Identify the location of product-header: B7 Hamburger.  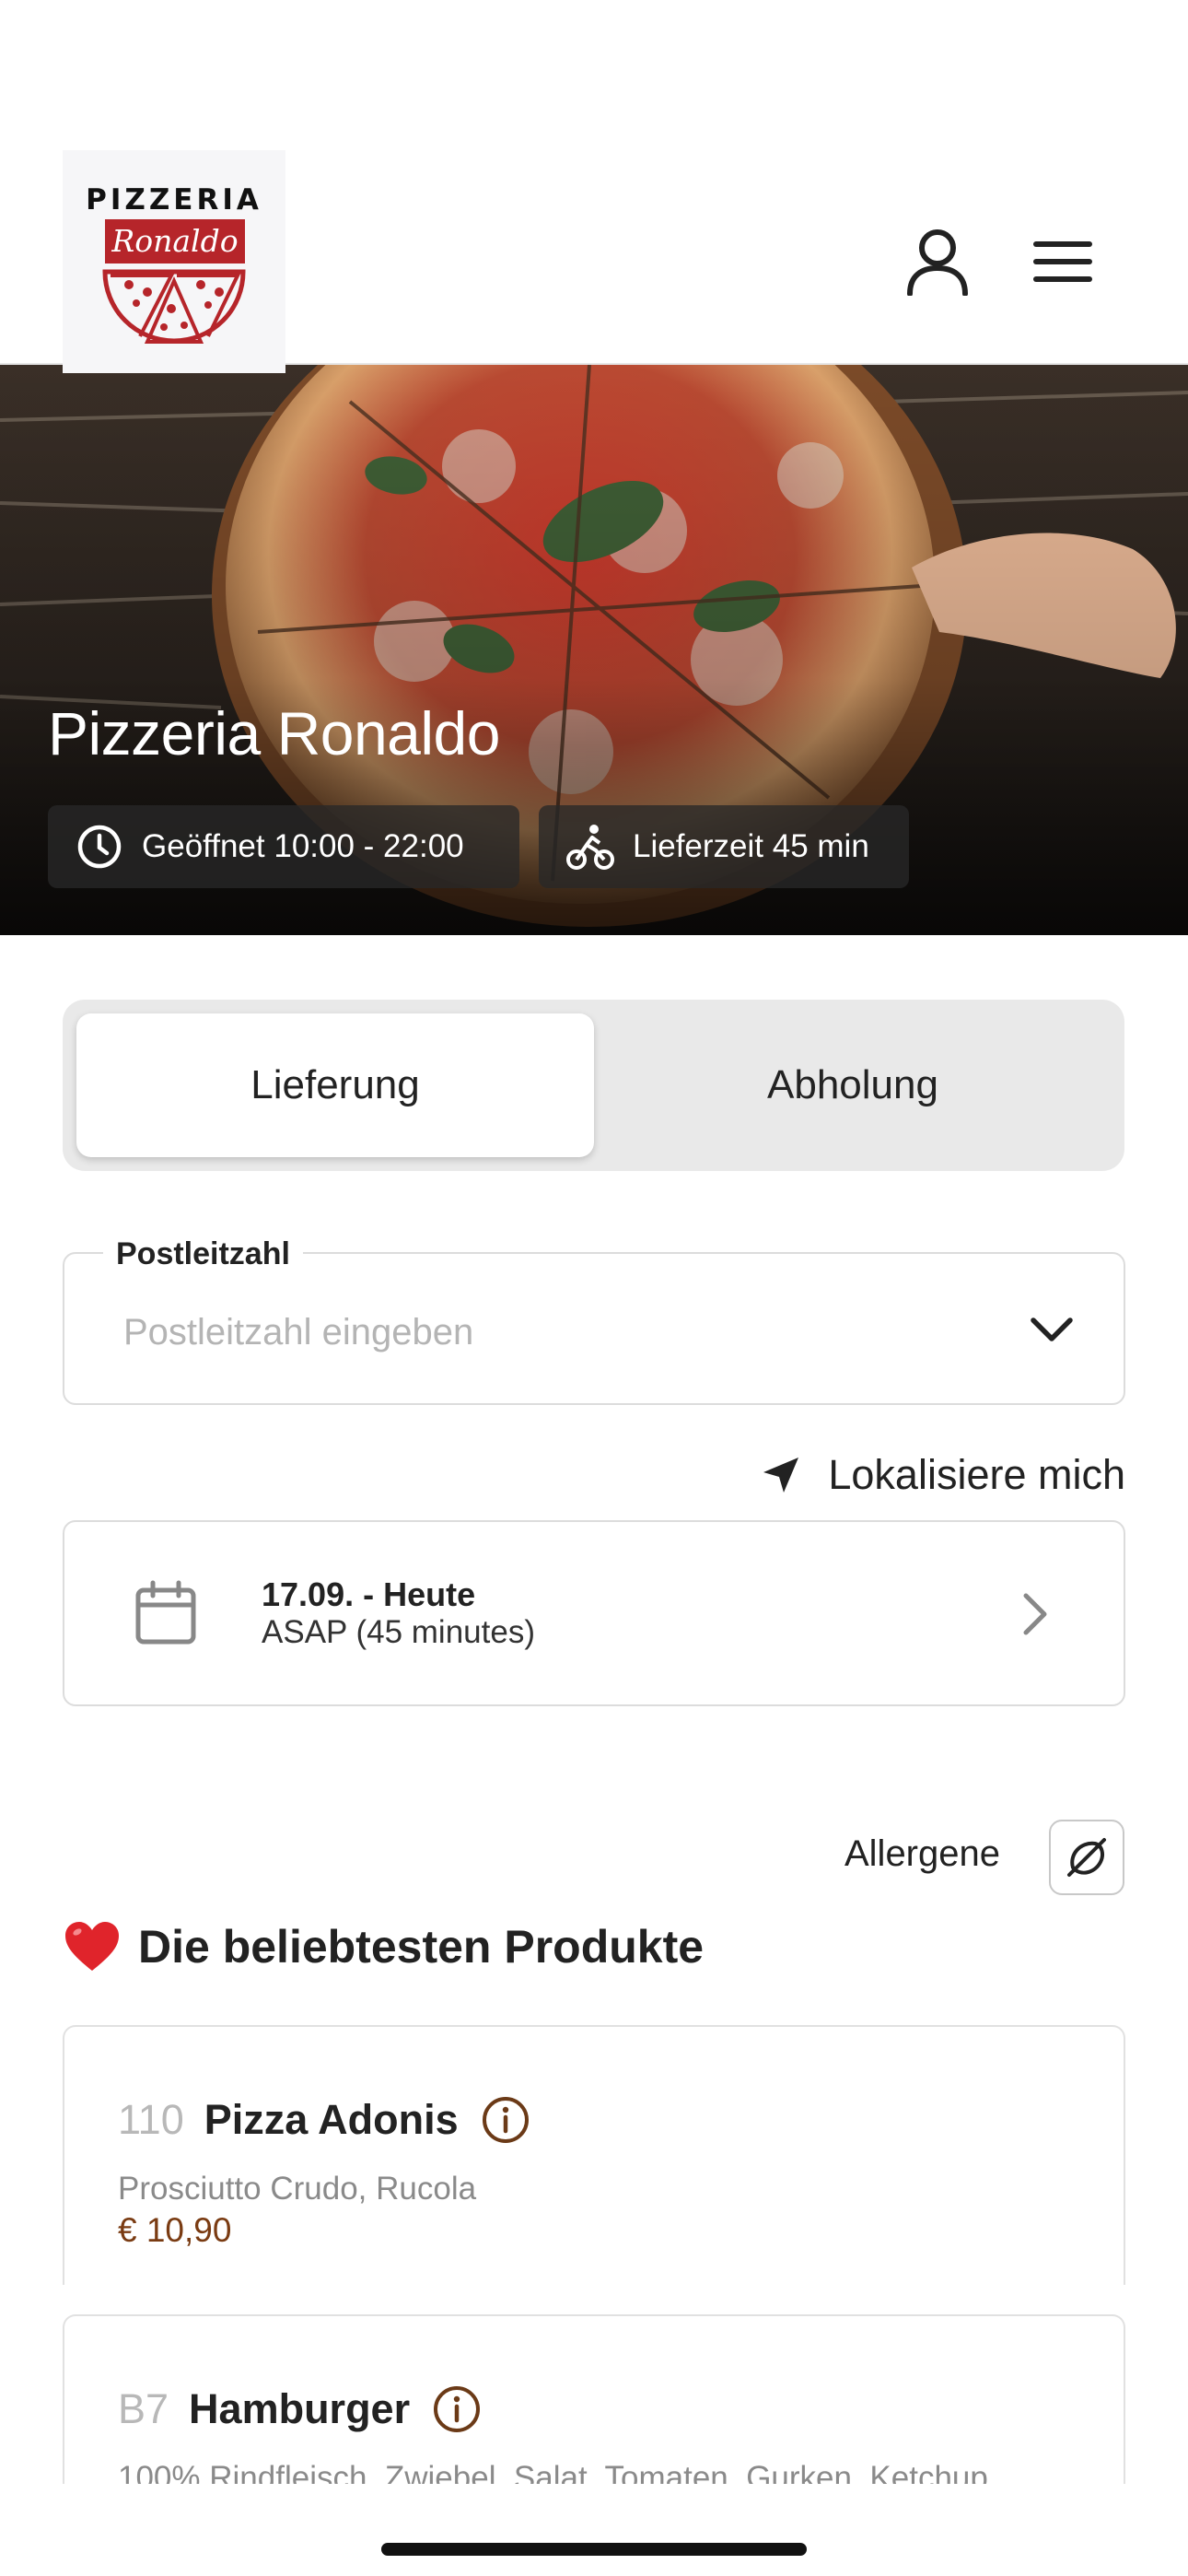
(300, 2409).